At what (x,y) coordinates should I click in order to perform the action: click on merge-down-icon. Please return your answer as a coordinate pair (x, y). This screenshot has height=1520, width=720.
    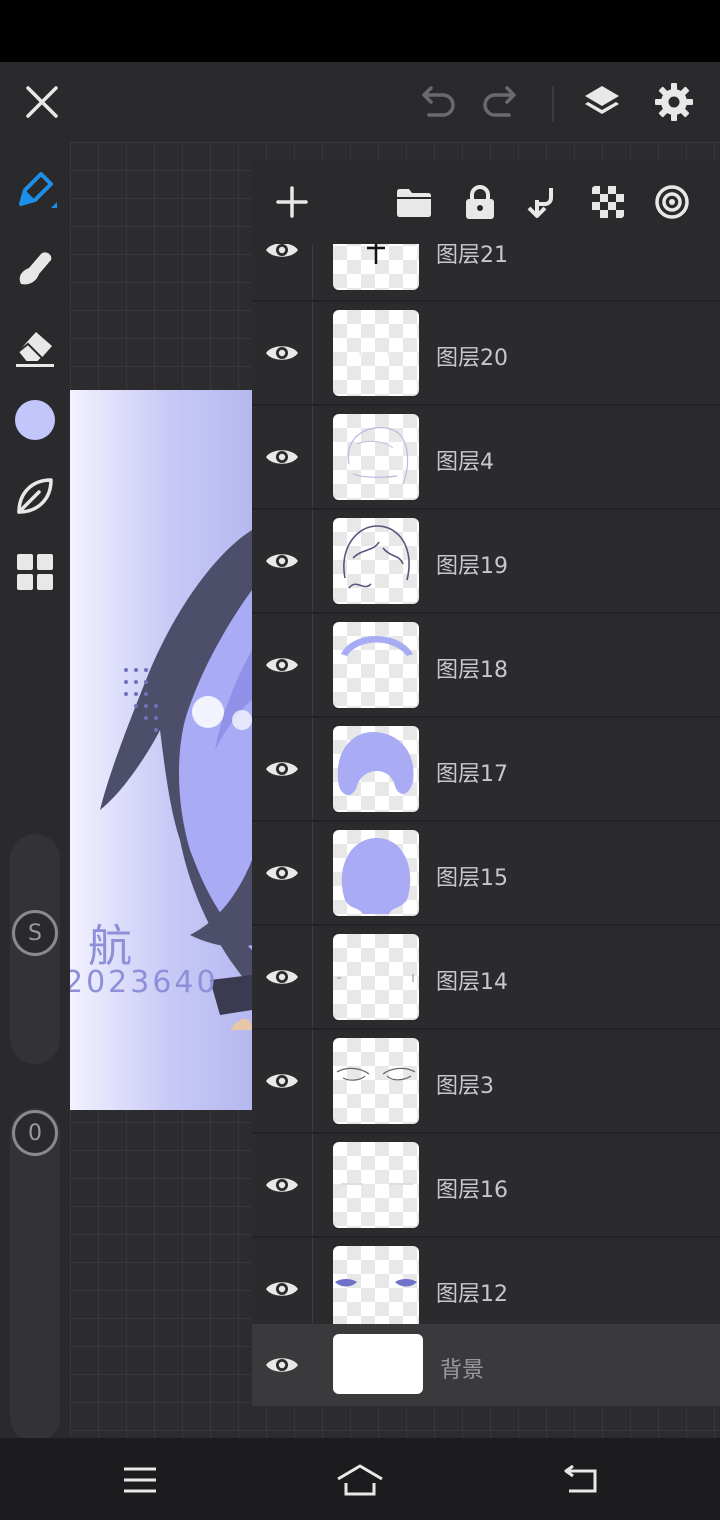
    Looking at the image, I should click on (544, 202).